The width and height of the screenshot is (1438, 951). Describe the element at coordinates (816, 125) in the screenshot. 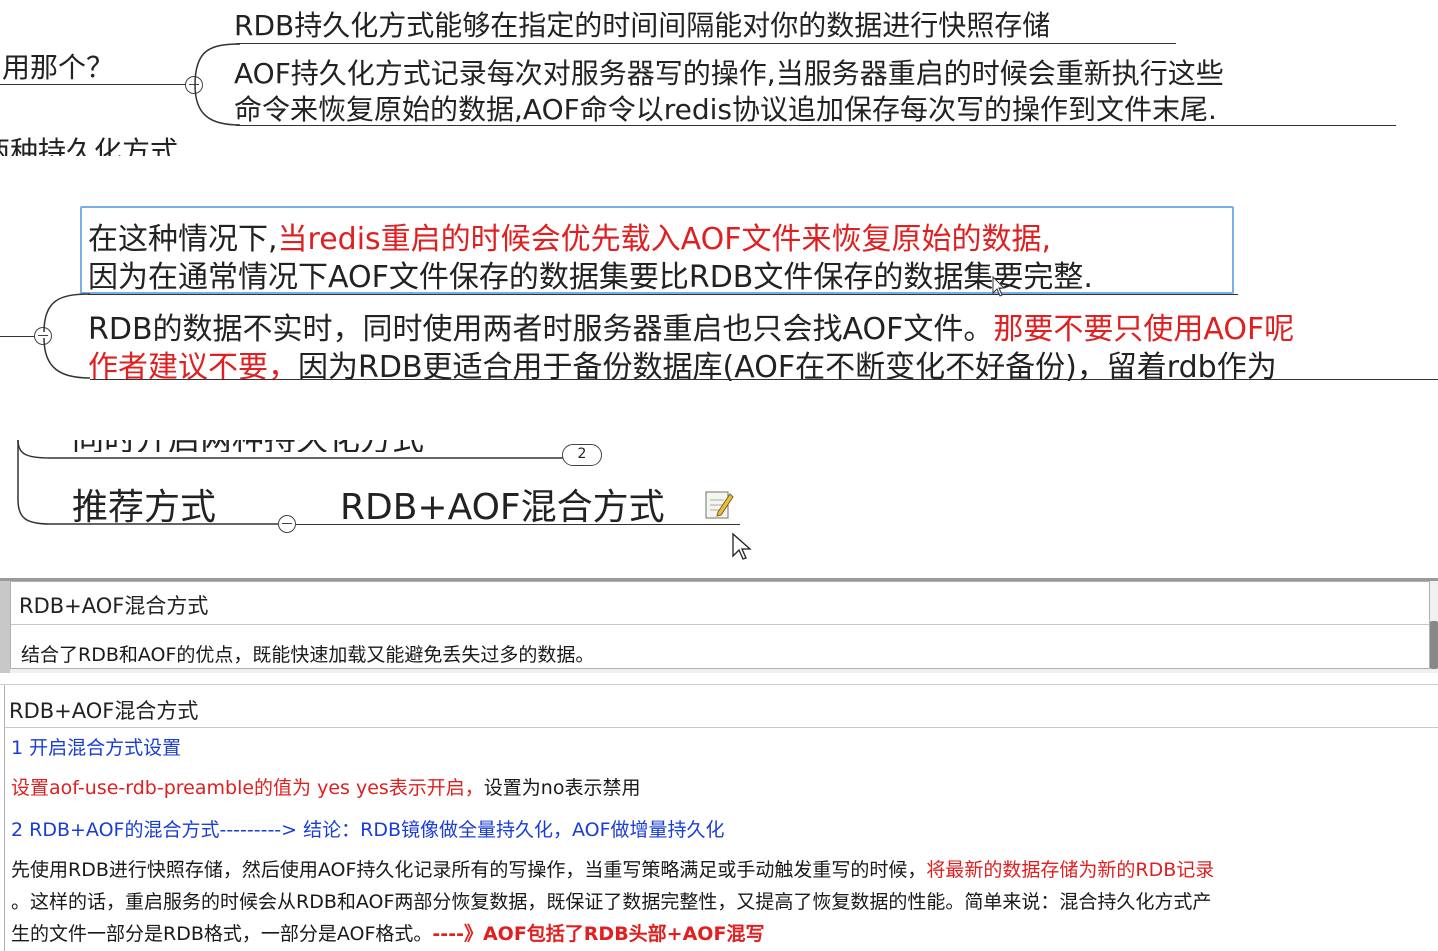

I see `aof-node-underline` at that location.